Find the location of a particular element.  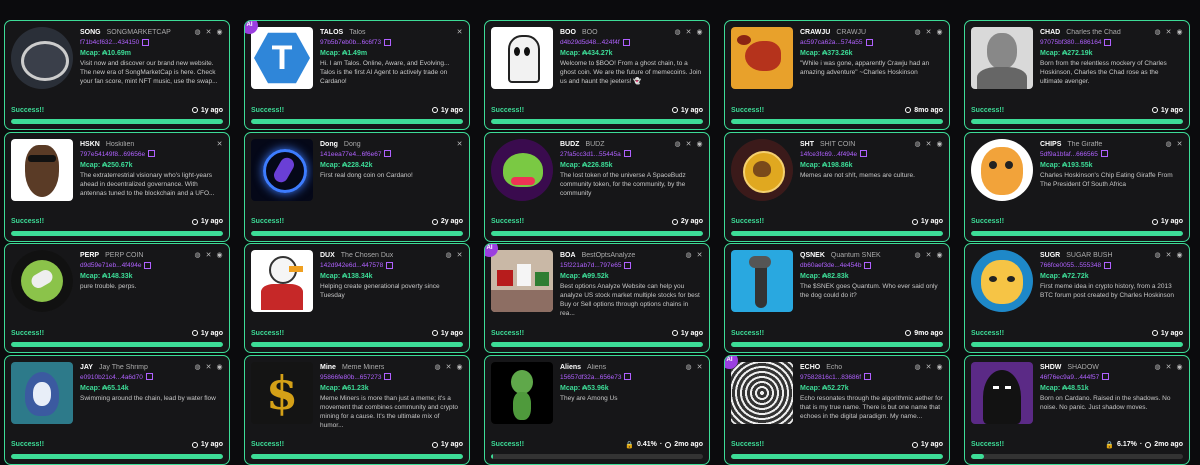

contract-address: f71b4cf632...434150 is located at coordinates (151, 43).